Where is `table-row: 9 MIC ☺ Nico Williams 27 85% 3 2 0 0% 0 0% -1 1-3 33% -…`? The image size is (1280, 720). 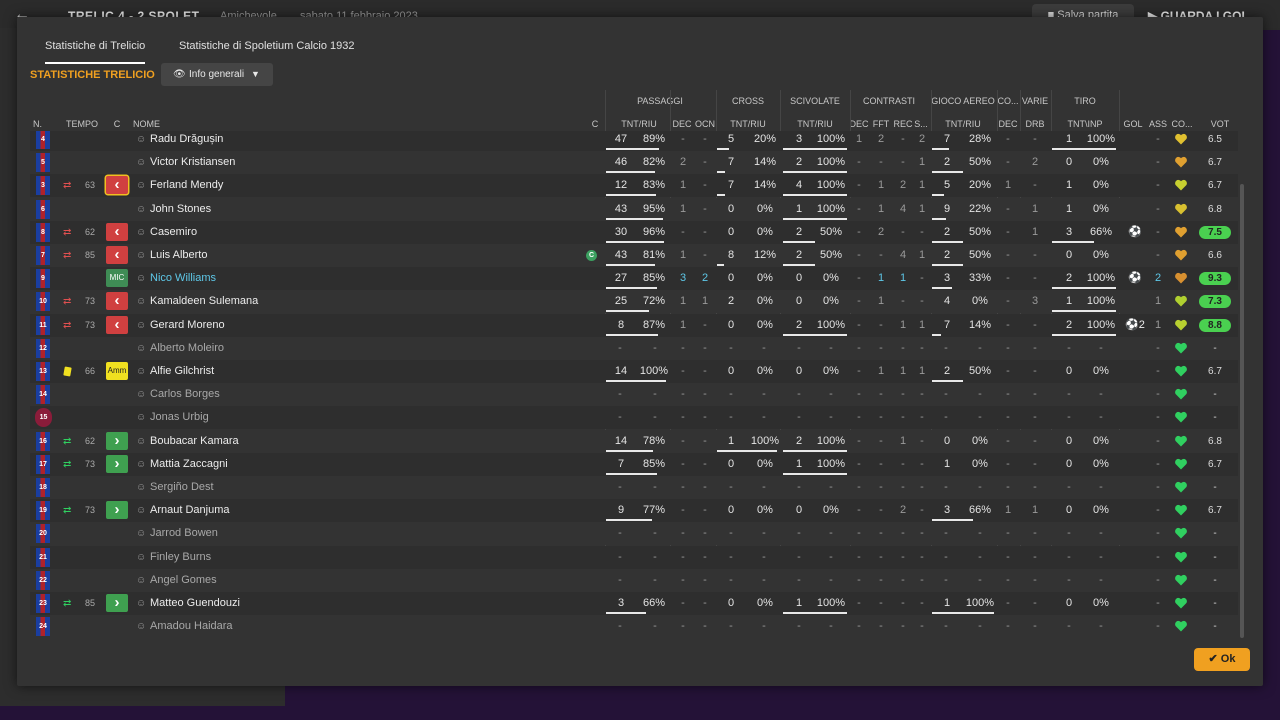 table-row: 9 MIC ☺ Nico Williams 27 85% 3 2 0 0% 0 0% -1 1-3 33% -… is located at coordinates (634, 279).